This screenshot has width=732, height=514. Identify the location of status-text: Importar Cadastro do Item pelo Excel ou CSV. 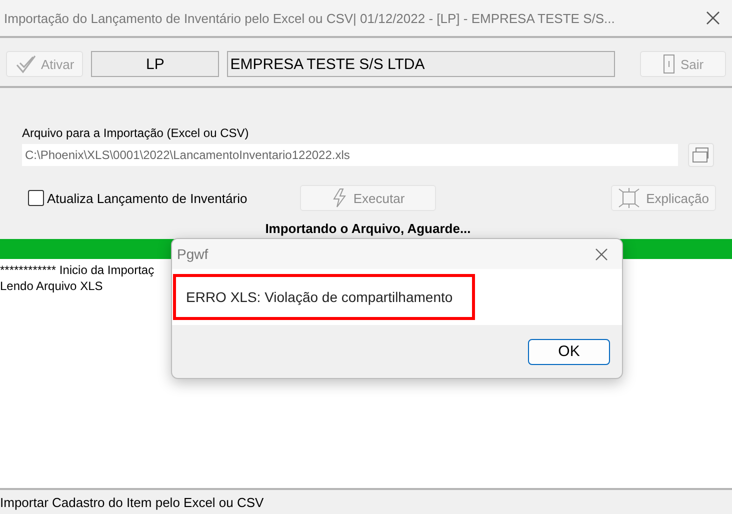
(132, 503).